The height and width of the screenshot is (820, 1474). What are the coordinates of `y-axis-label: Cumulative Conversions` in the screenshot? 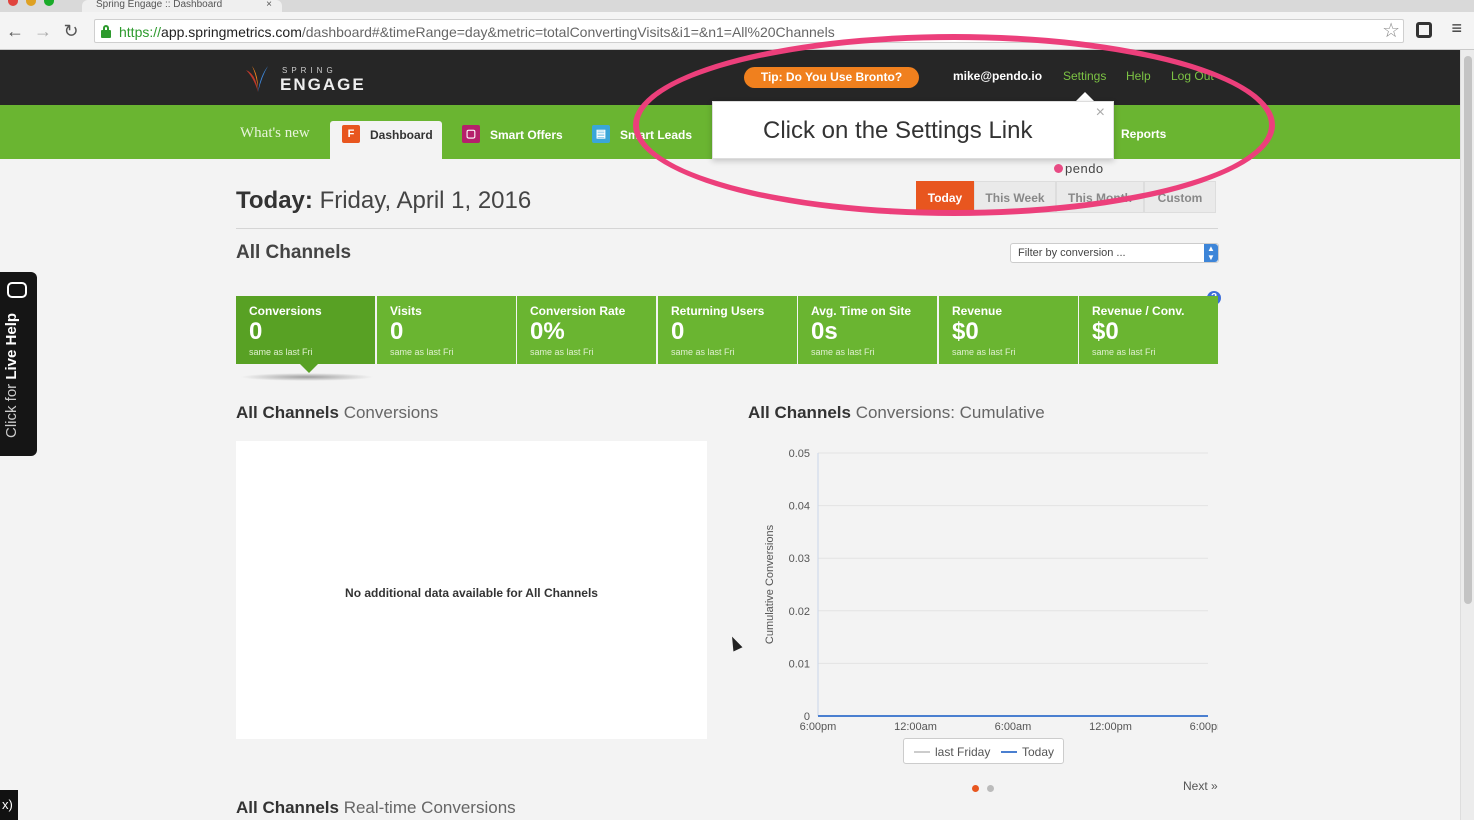 It's located at (770, 584).